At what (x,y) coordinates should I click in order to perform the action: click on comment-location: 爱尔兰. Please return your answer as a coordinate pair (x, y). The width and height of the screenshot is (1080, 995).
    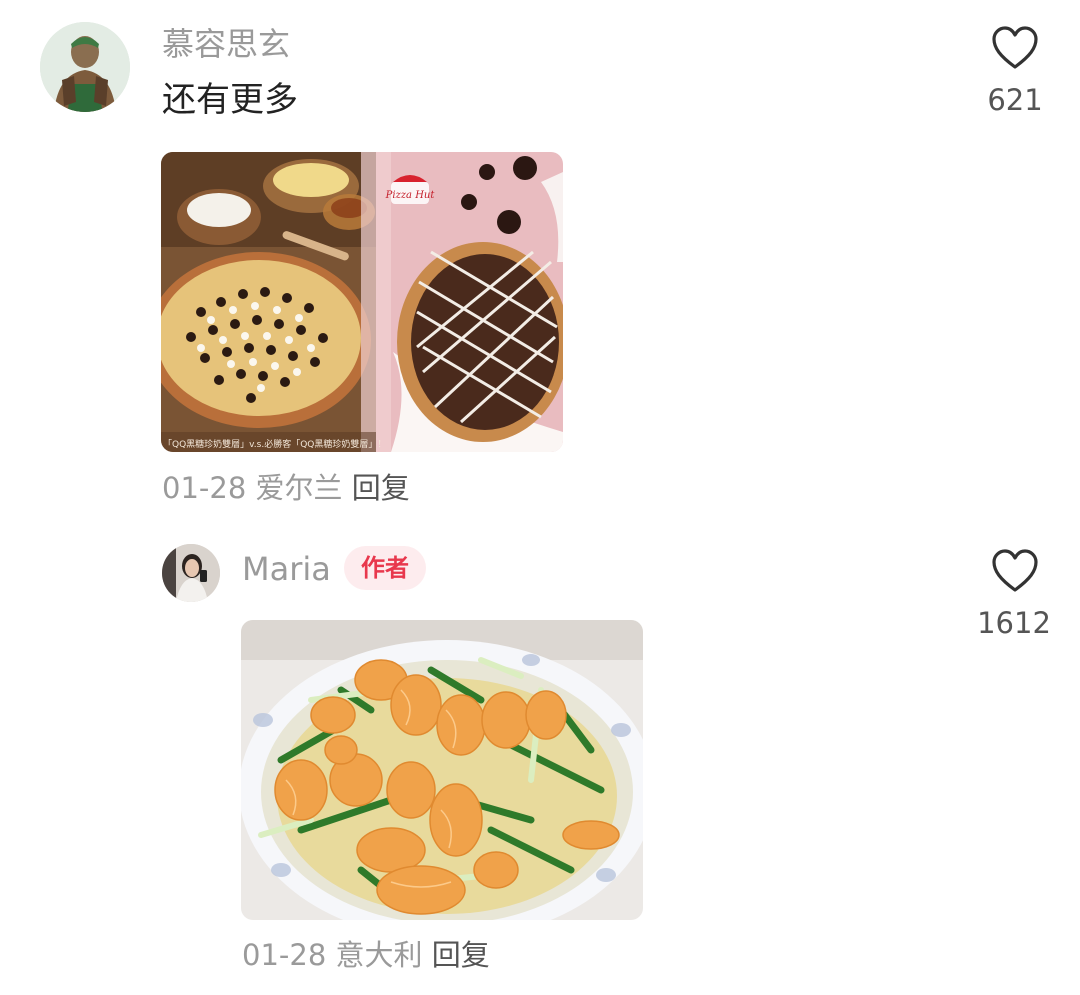
    Looking at the image, I should click on (299, 488).